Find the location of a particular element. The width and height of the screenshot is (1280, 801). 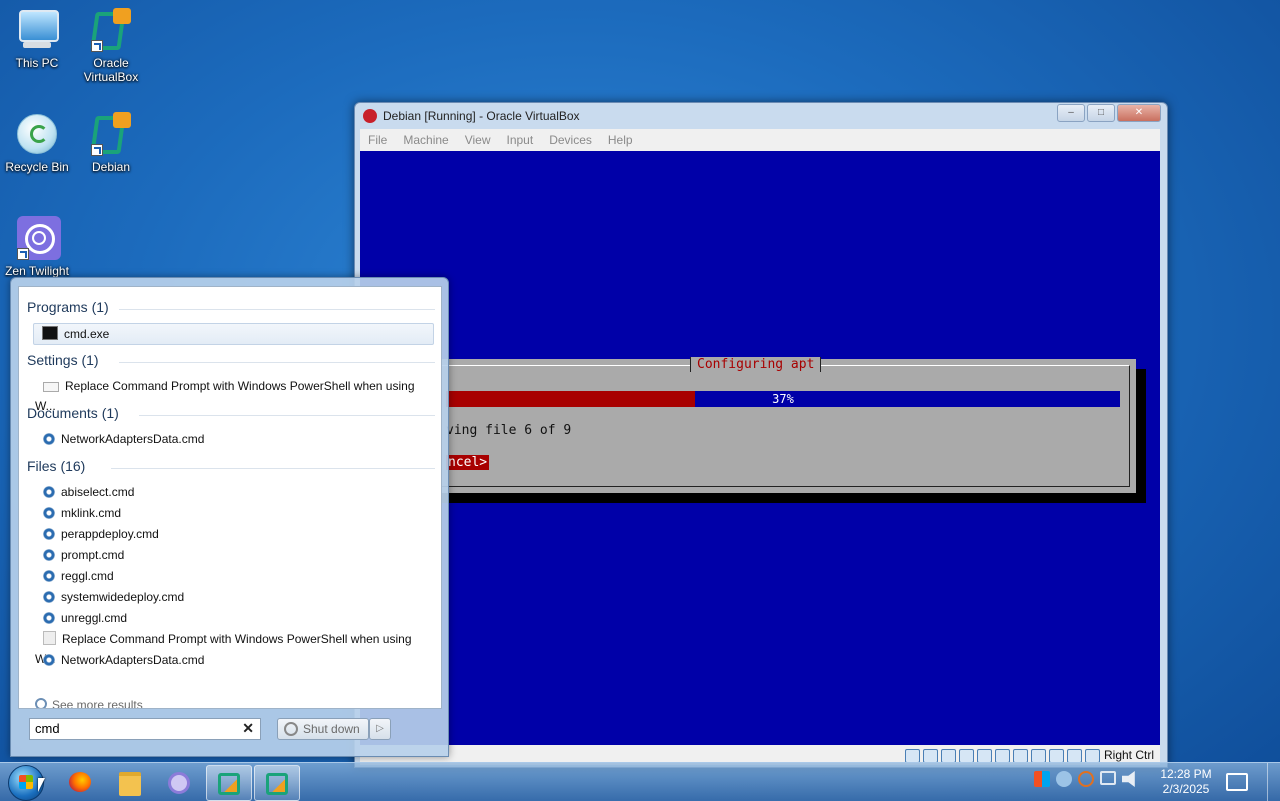

progress-bar: 37% is located at coordinates (783, 399).